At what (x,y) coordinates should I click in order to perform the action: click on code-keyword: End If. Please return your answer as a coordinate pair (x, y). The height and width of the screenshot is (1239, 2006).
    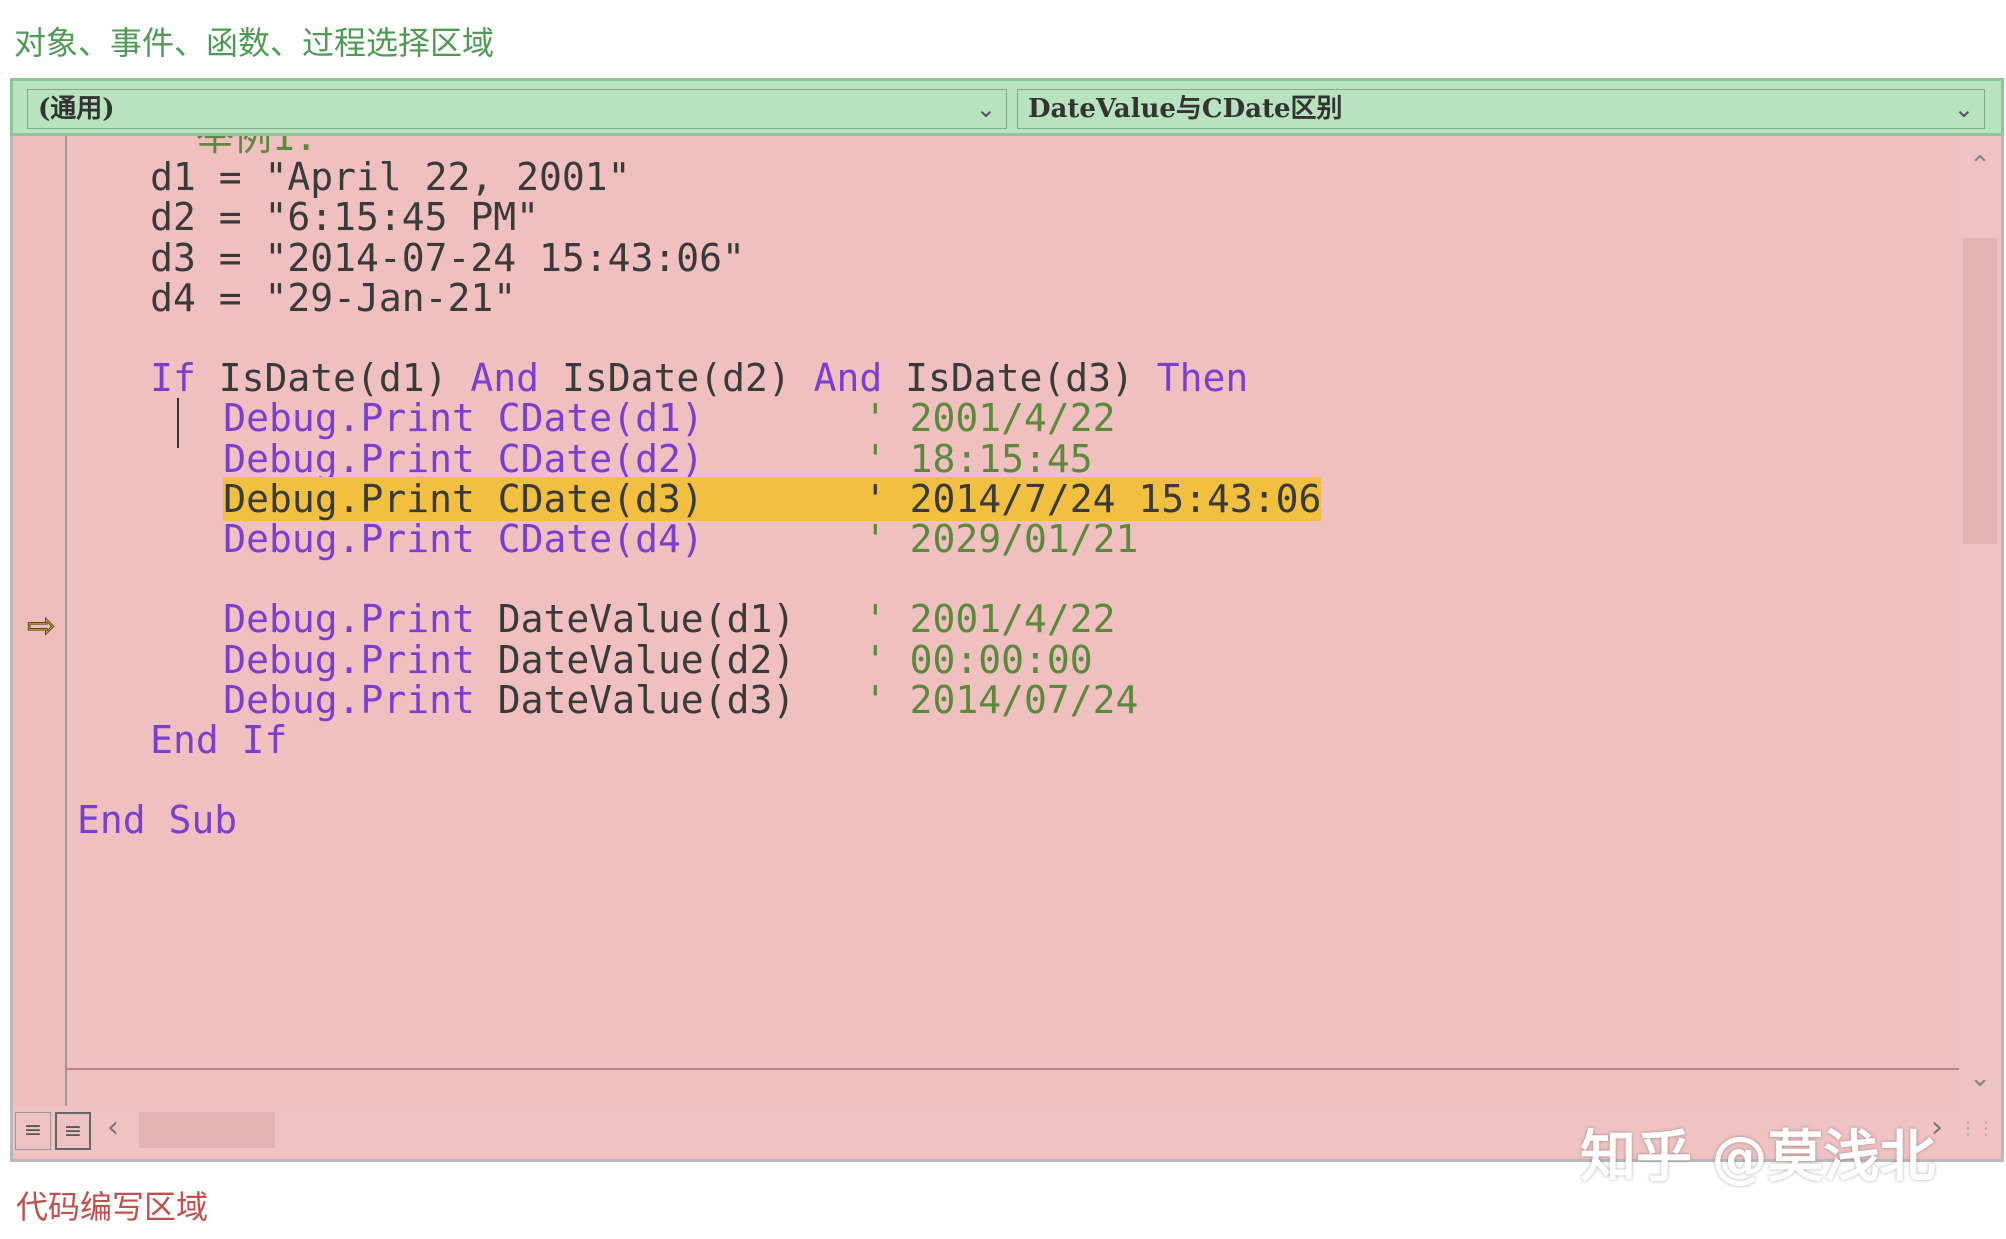
    Looking at the image, I should click on (219, 740).